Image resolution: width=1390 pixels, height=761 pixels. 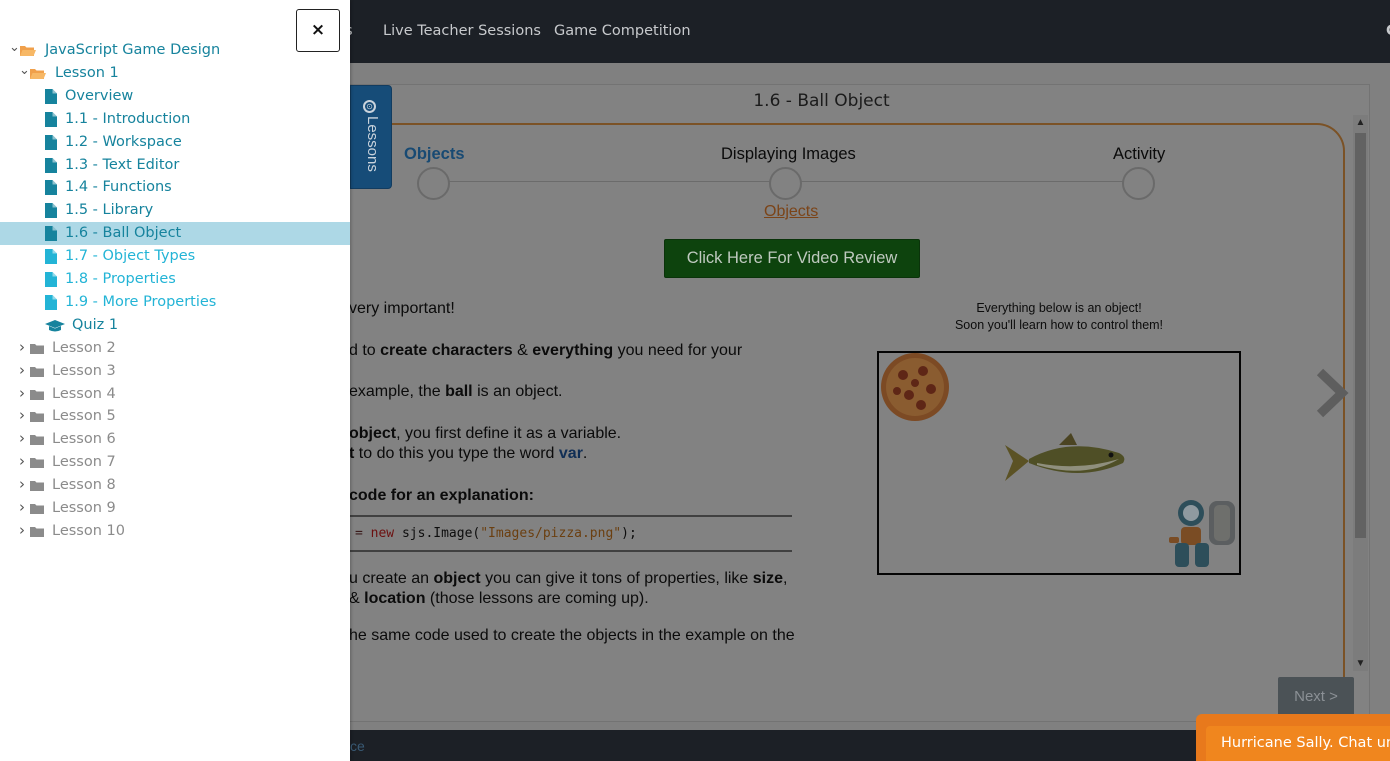 What do you see at coordinates (788, 154) in the screenshot?
I see `step-label-displaying-images: Displaying Images` at bounding box center [788, 154].